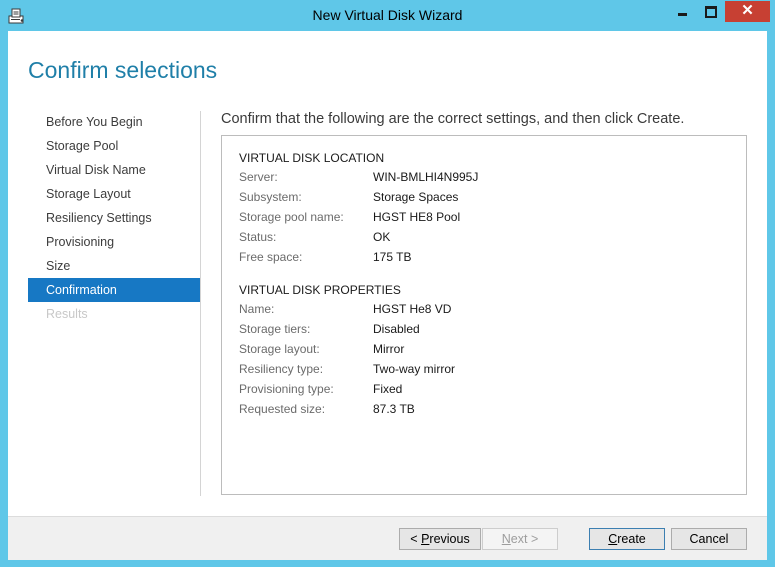 The image size is (775, 567). Describe the element at coordinates (286, 389) in the screenshot. I see `row-label: Provisioning type:` at that location.